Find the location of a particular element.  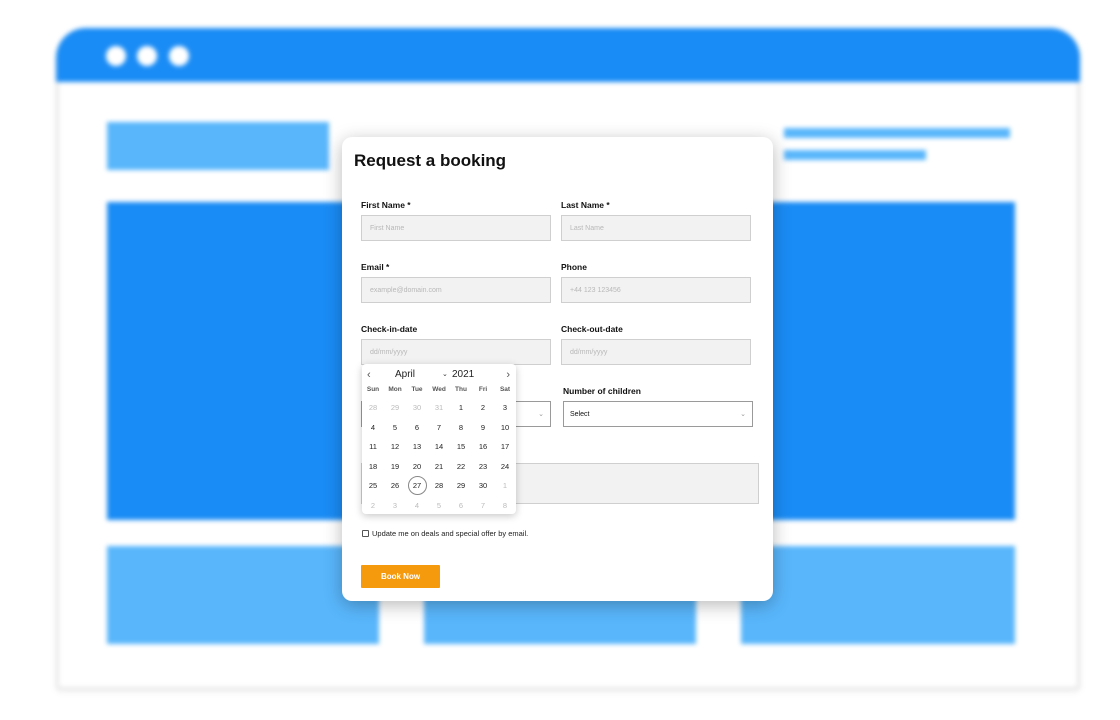

calendar-day-number: 26 is located at coordinates (395, 486).